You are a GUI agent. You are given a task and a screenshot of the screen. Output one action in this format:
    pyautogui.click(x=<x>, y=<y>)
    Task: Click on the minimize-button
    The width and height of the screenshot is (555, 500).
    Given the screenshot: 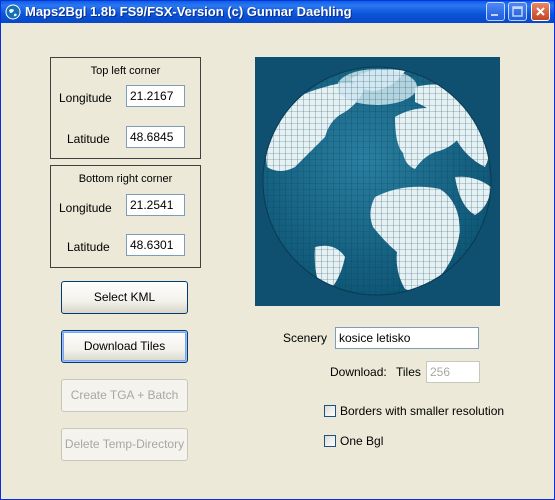 What is the action you would take?
    pyautogui.click(x=495, y=11)
    